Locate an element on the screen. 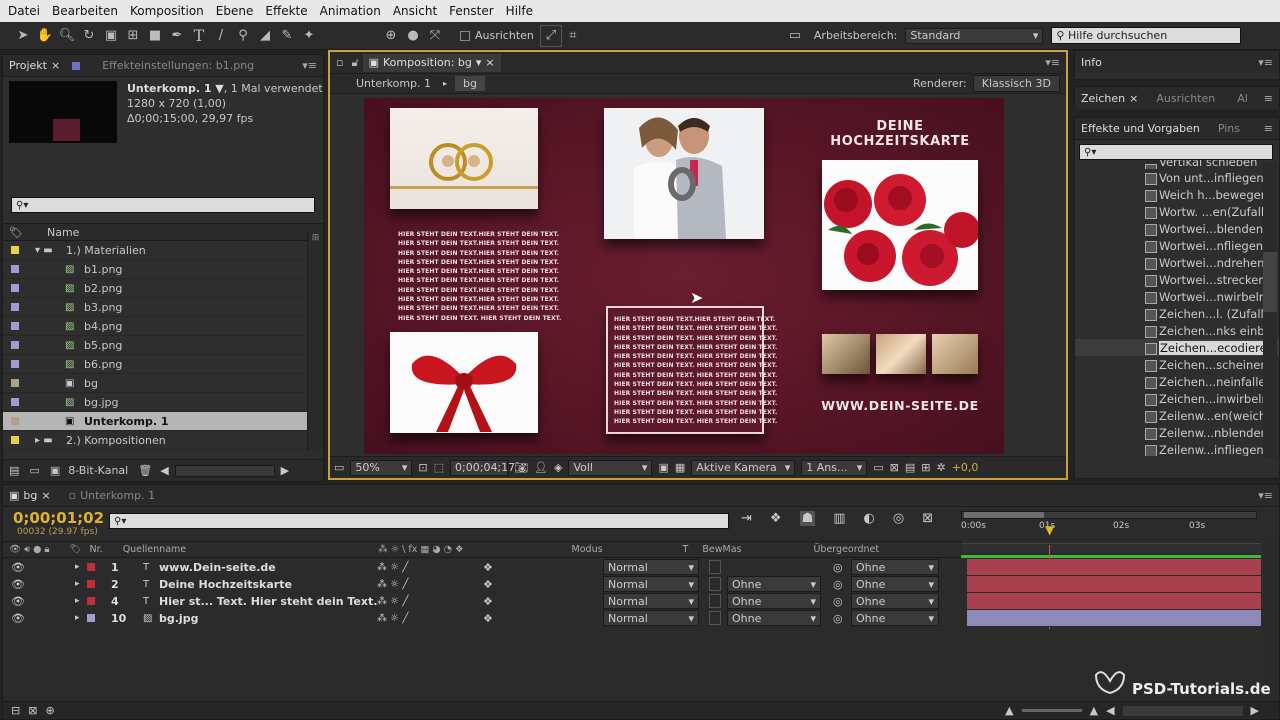 This screenshot has width=1280, height=720. menu-item-7: Fenster is located at coordinates (471, 11).